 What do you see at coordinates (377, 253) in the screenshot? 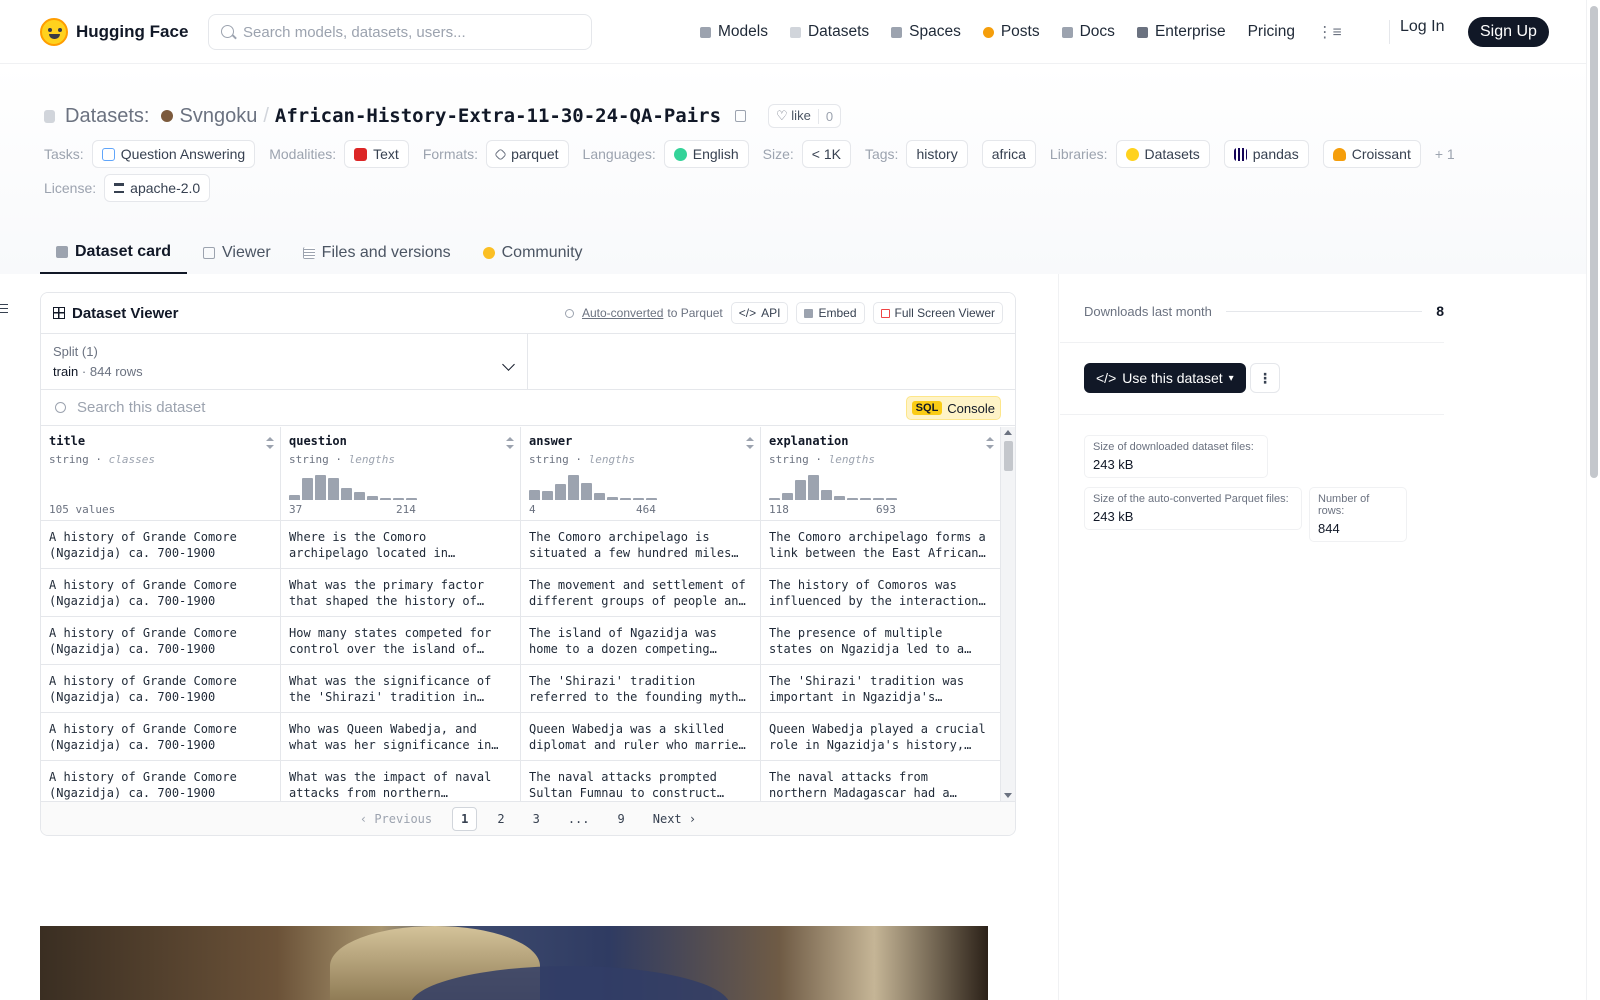
I see `tab-files: Files and versions` at bounding box center [377, 253].